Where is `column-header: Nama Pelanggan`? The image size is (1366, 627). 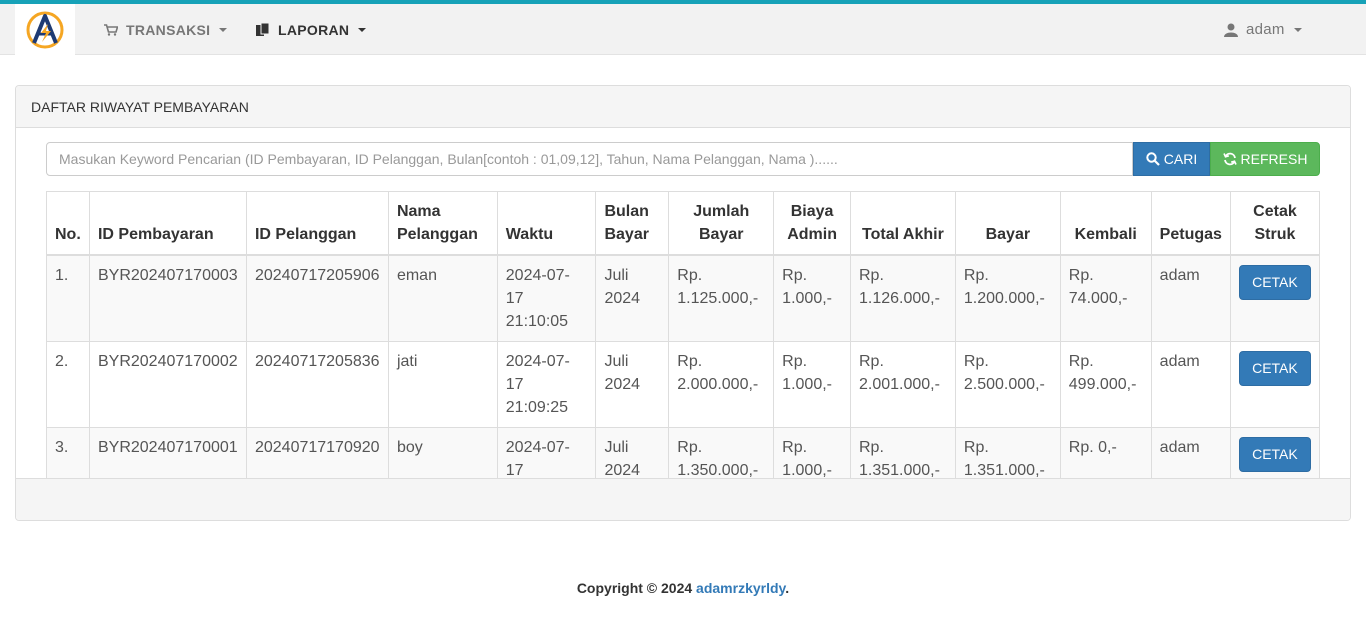
column-header: Nama Pelanggan is located at coordinates (442, 223).